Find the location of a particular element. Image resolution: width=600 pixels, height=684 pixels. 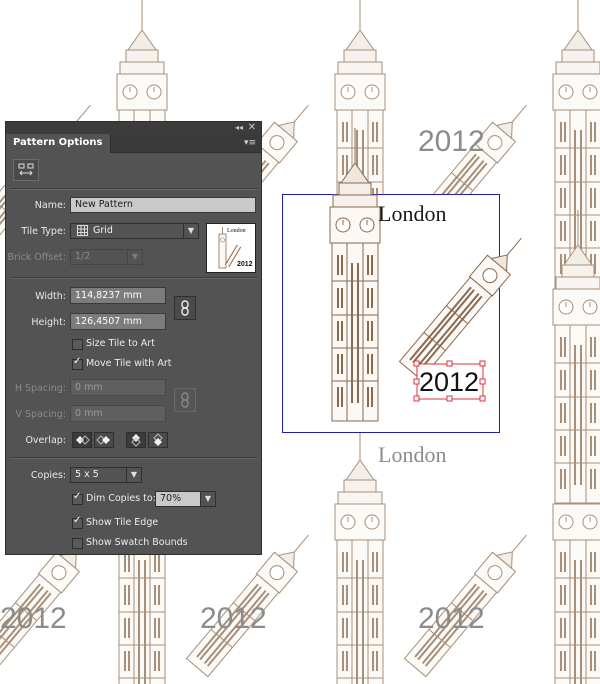

tile-type-label: Tile Type: is located at coordinates (43, 231).